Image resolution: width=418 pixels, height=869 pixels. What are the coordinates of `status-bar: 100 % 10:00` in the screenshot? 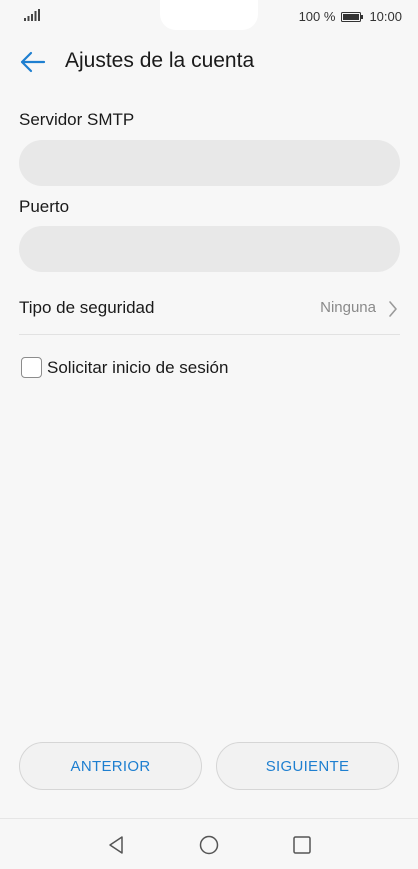 It's located at (209, 17).